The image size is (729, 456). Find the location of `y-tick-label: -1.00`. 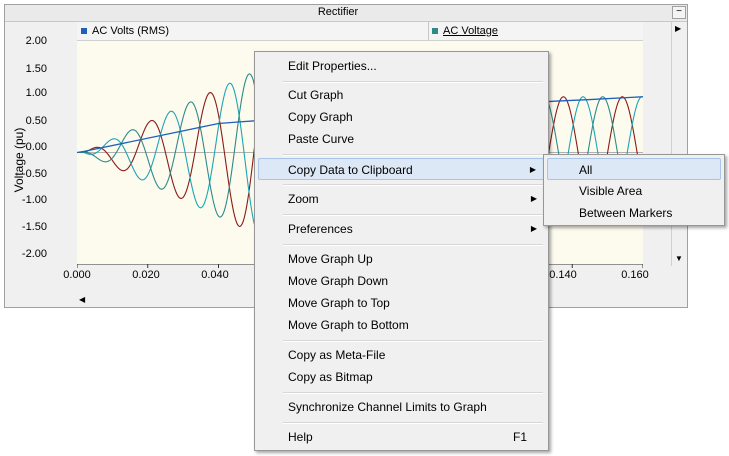

y-tick-label: -1.00 is located at coordinates (34, 200).